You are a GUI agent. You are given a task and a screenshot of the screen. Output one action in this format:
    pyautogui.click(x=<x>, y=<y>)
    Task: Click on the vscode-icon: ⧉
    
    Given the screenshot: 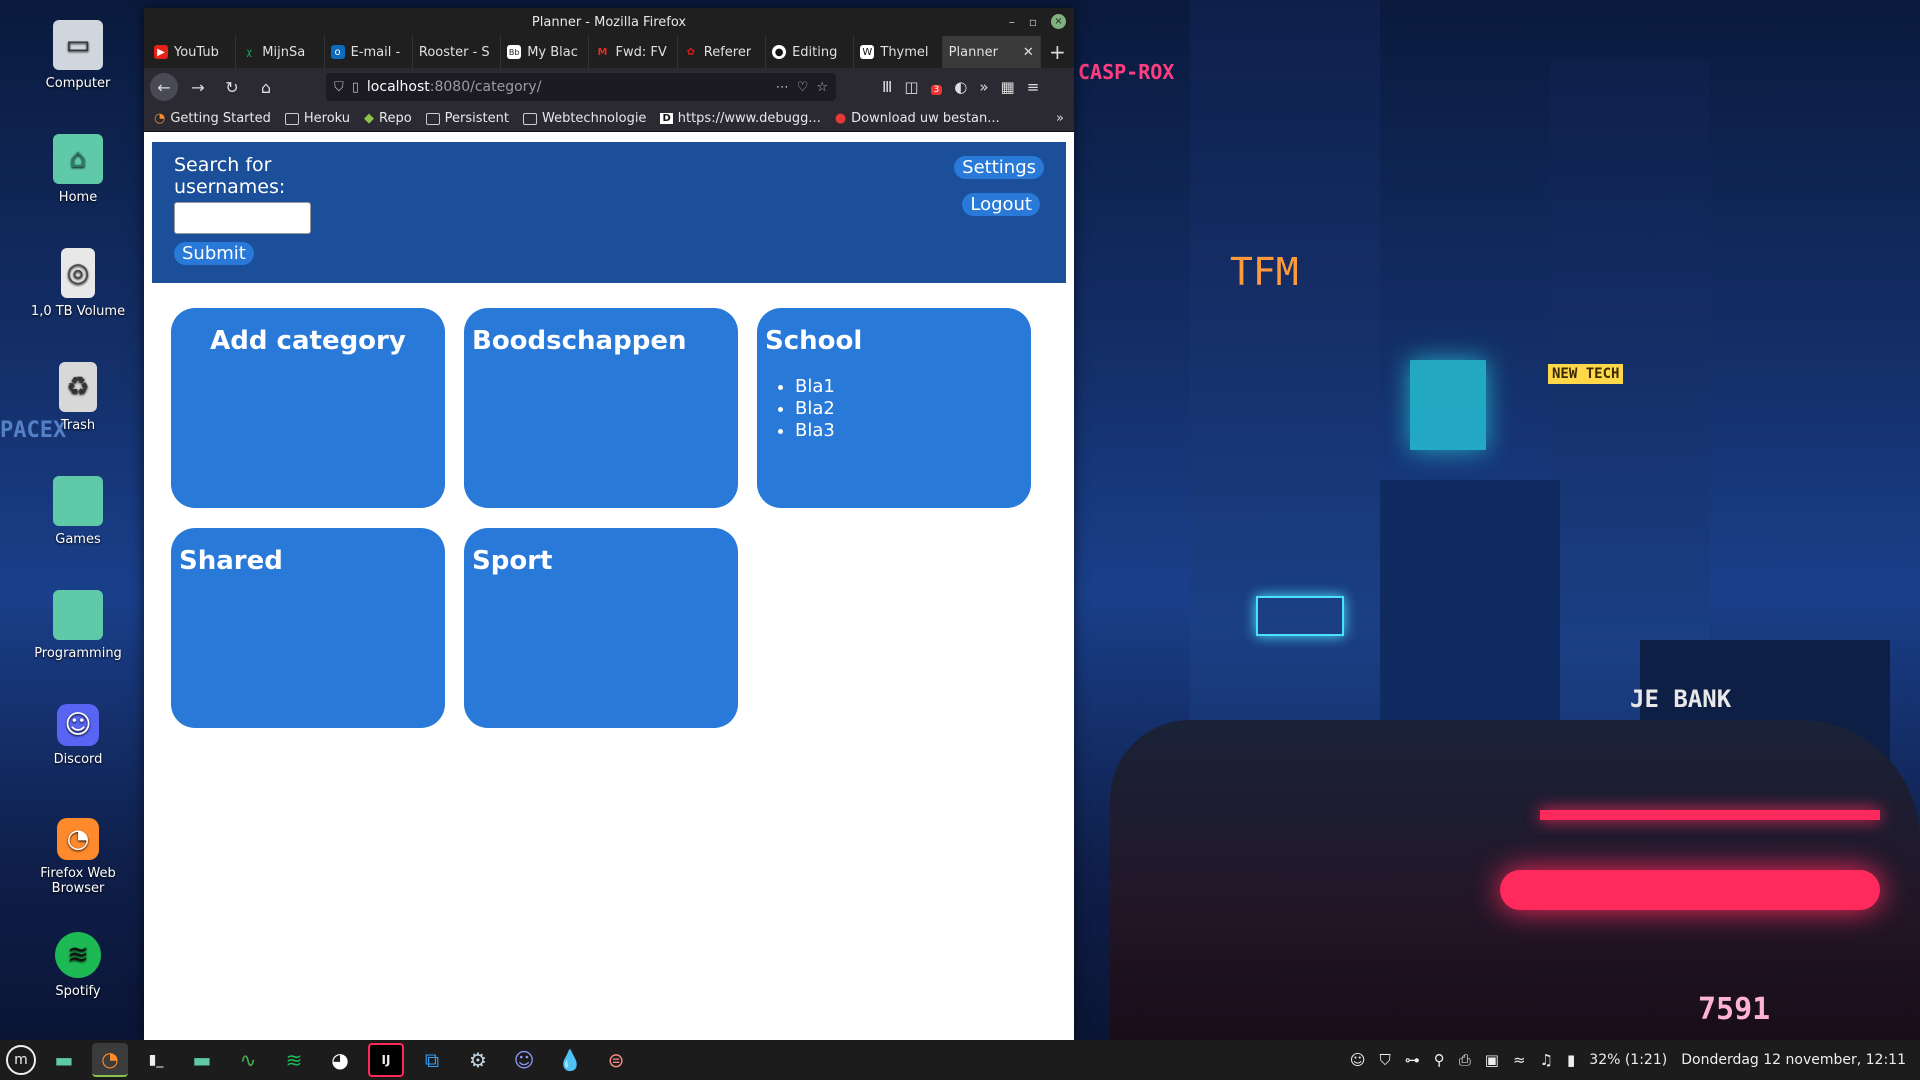 What is the action you would take?
    pyautogui.click(x=432, y=1060)
    